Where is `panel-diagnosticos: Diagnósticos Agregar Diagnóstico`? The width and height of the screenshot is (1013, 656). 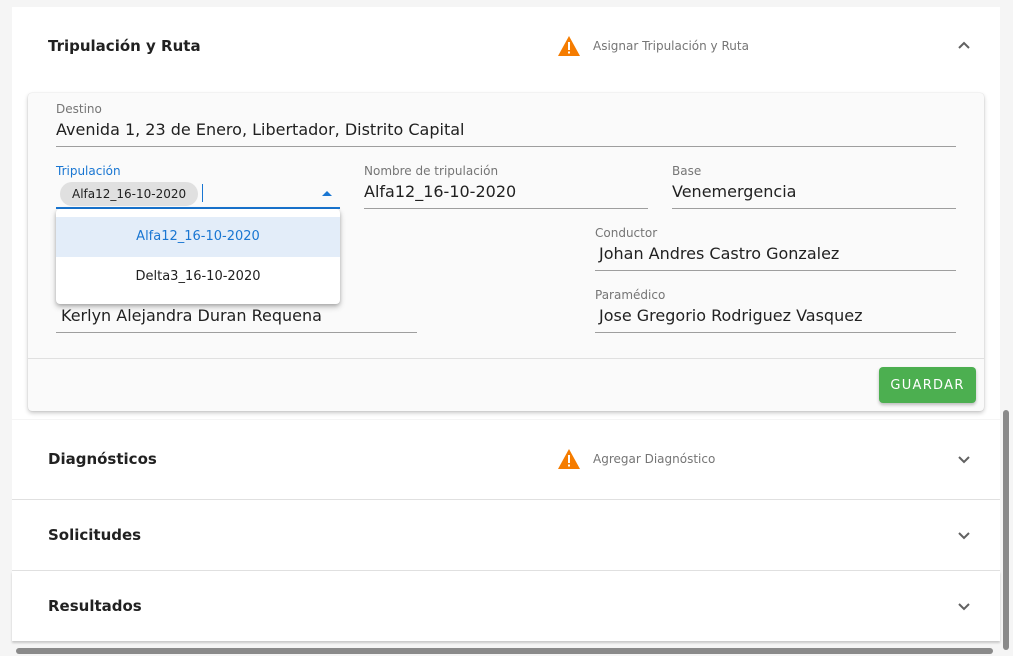
panel-diagnosticos: Diagnósticos Agregar Diagnóstico is located at coordinates (506, 459).